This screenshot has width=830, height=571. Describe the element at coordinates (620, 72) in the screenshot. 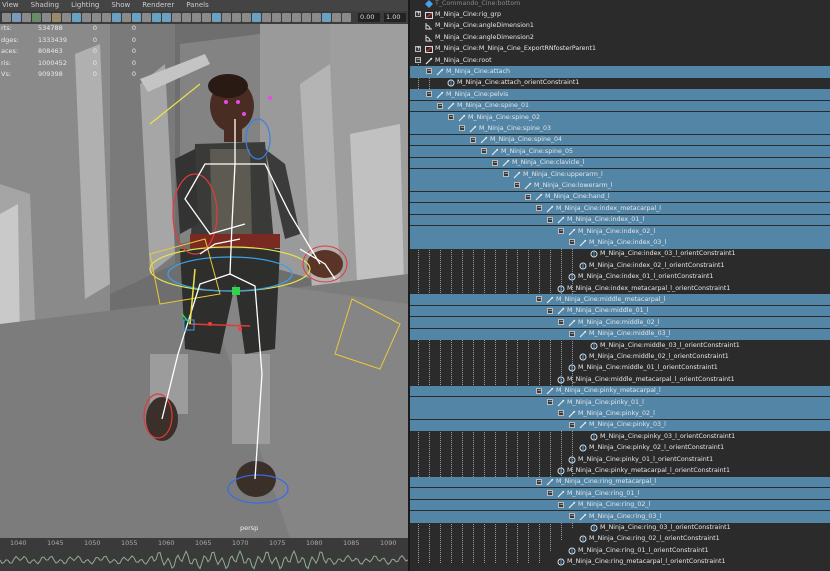

I see `outliner-row: − M_Ninja_Cine:attach` at that location.